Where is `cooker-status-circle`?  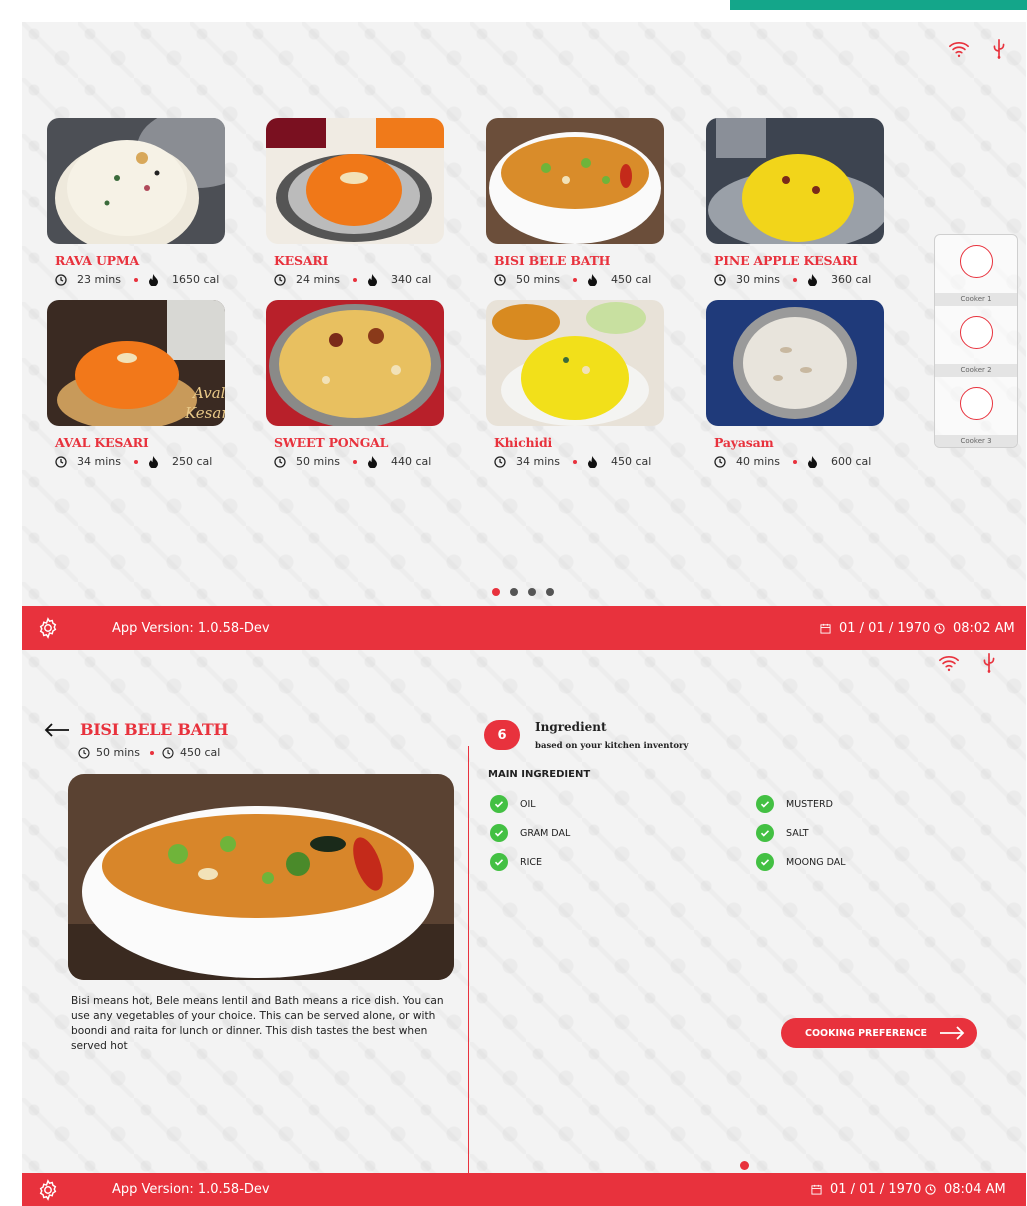 cooker-status-circle is located at coordinates (976, 261).